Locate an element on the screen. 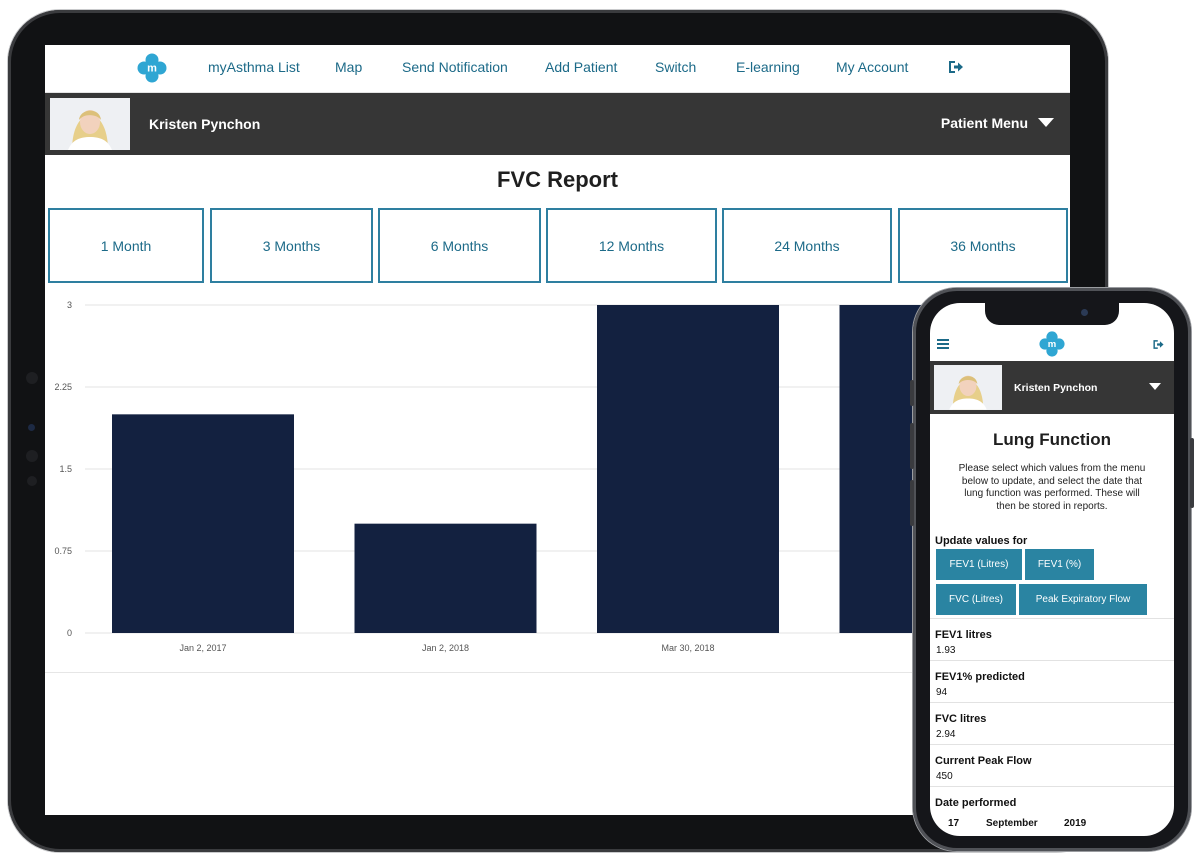 This screenshot has width=1200, height=859. phone-camera is located at coordinates (1084, 312).